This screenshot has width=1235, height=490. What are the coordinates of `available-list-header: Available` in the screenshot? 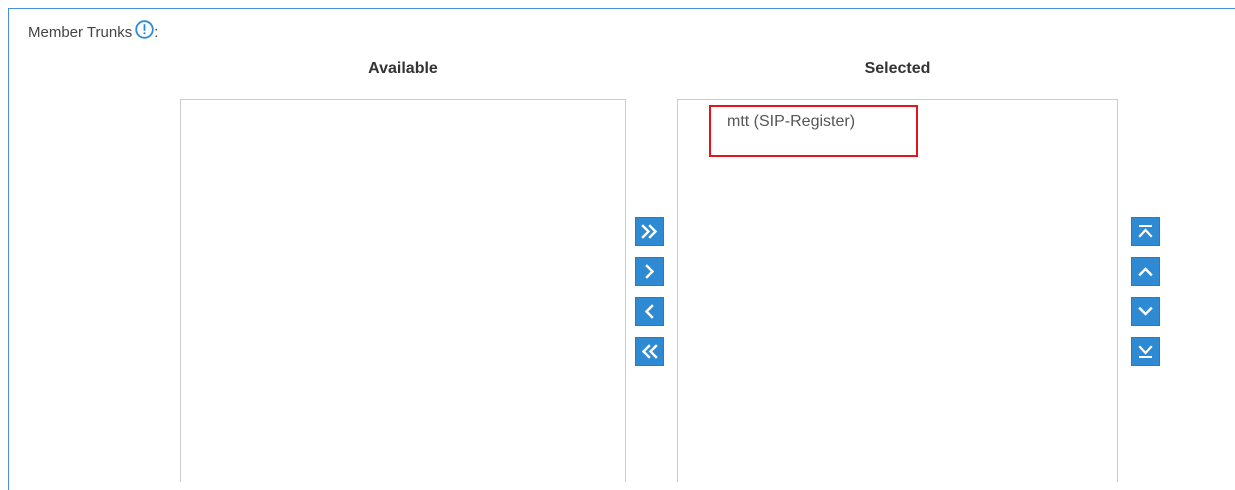 It's located at (403, 68).